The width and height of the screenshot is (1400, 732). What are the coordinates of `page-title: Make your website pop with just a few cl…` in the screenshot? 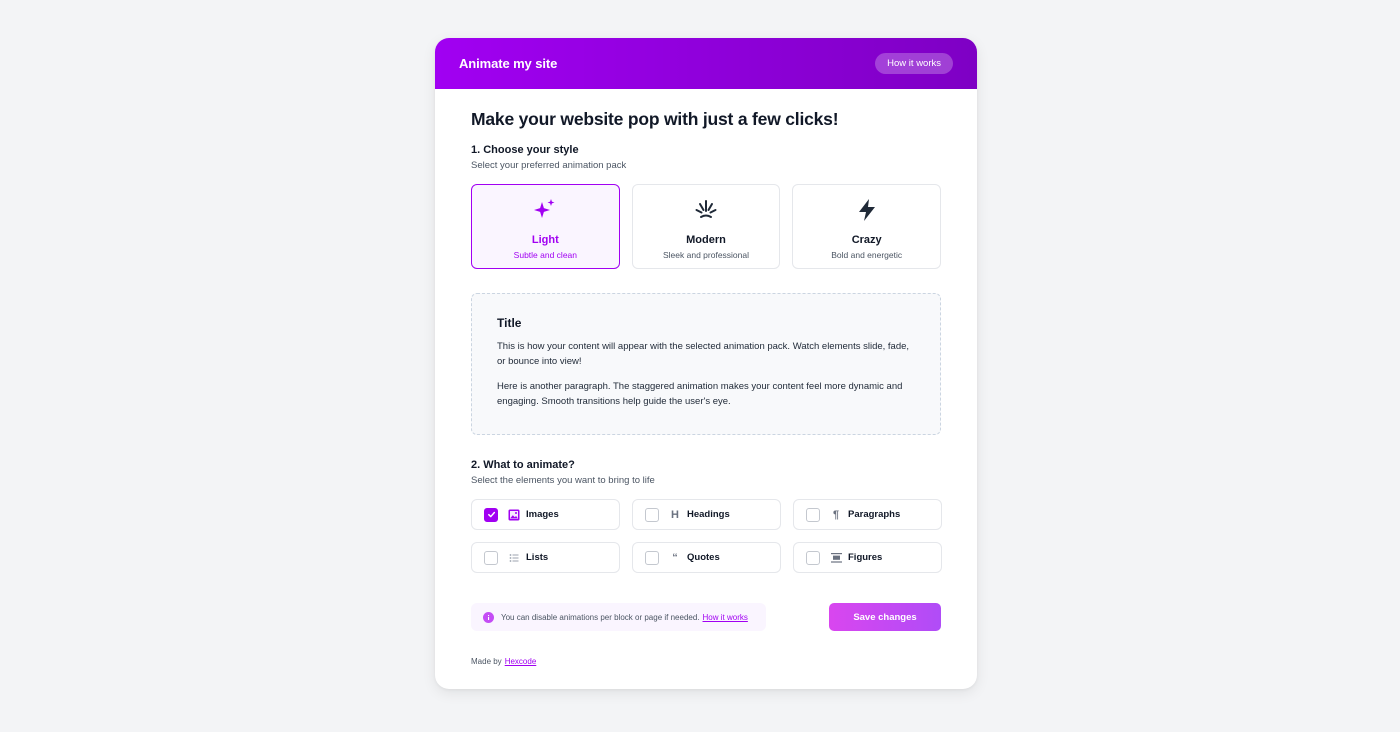 It's located at (655, 119).